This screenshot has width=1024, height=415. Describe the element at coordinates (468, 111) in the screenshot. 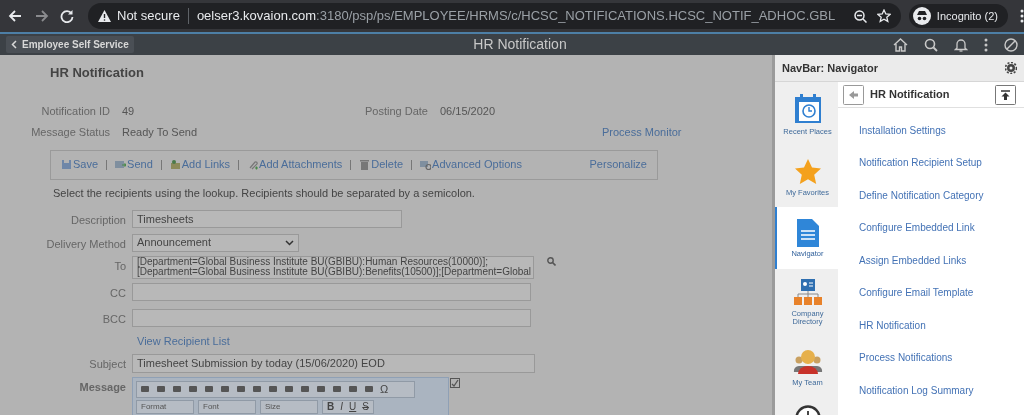

I see `field-value: 06/15/2020` at that location.